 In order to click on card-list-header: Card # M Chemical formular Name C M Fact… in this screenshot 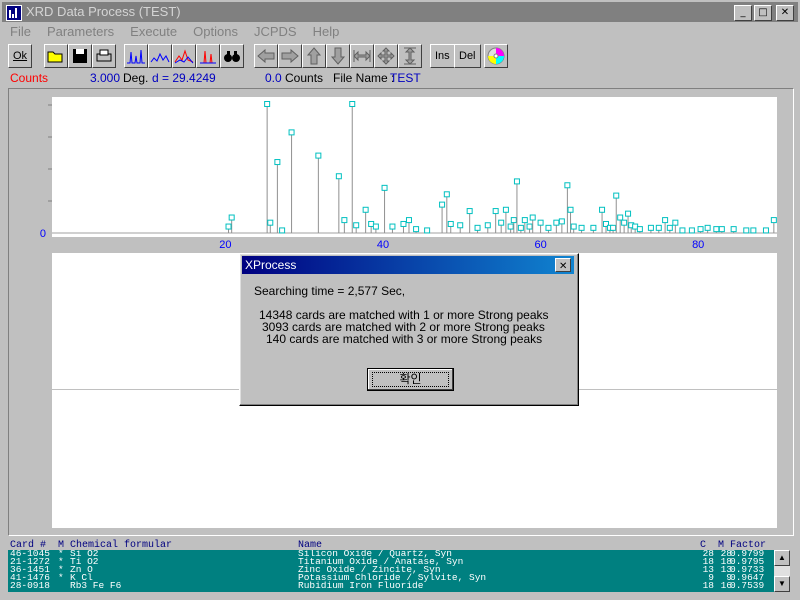, I will do `click(400, 545)`.